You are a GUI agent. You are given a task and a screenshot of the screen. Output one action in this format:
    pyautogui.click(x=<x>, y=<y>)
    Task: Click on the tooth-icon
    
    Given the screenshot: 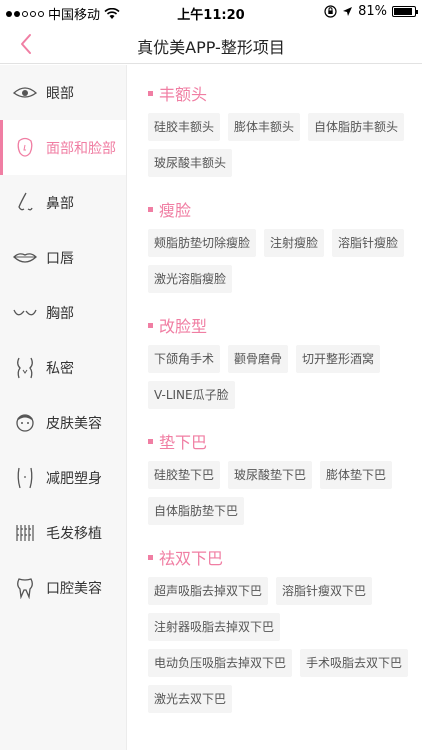 What is the action you would take?
    pyautogui.click(x=25, y=588)
    